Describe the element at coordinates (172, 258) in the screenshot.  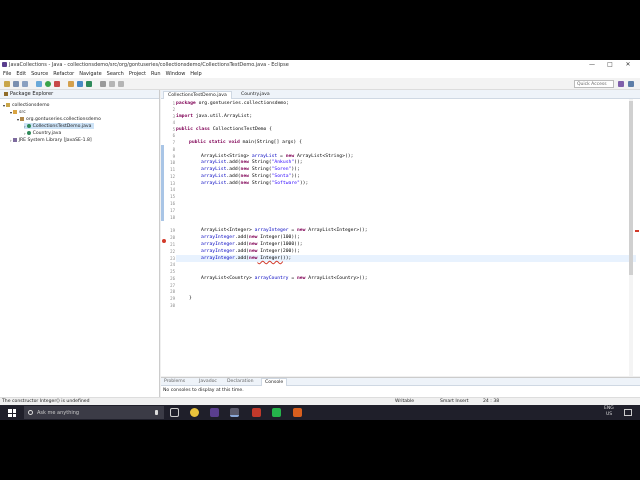
I see `line-number: 23` at that location.